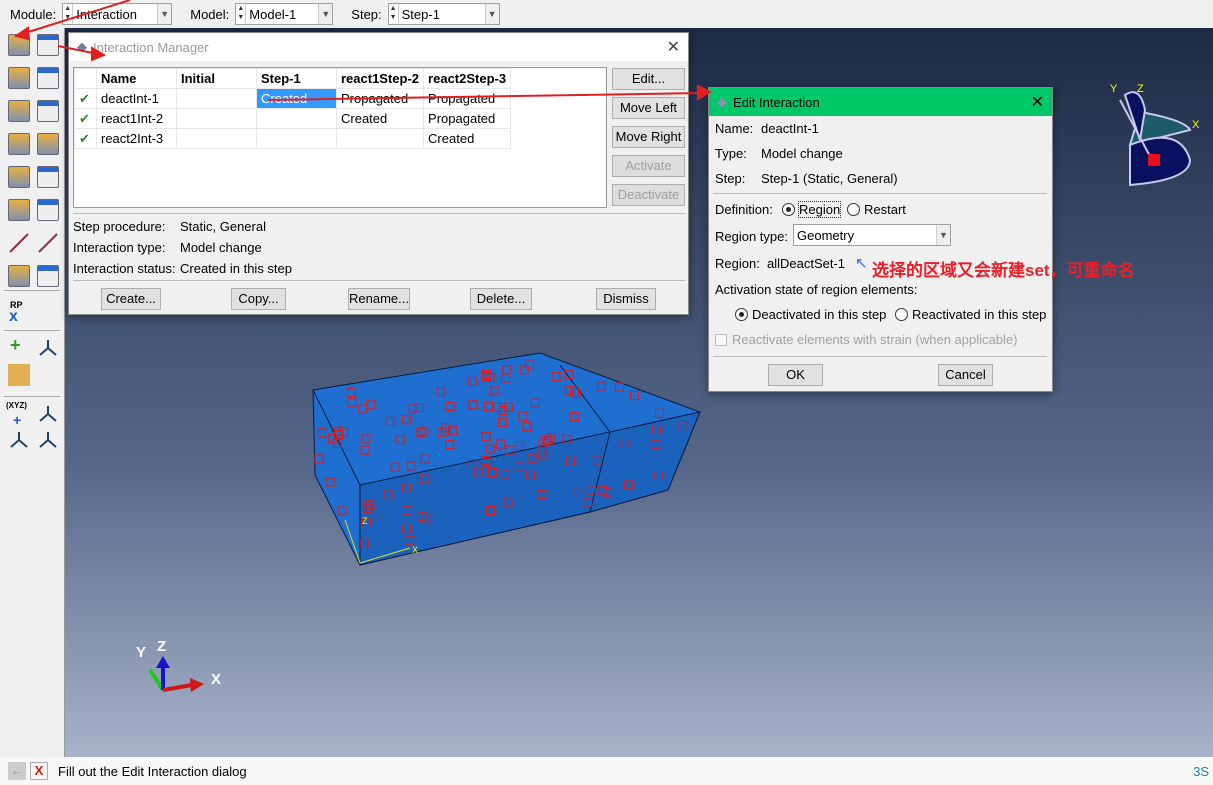 The height and width of the screenshot is (785, 1213). I want to click on abaqus-icon: ◆, so click(82, 46).